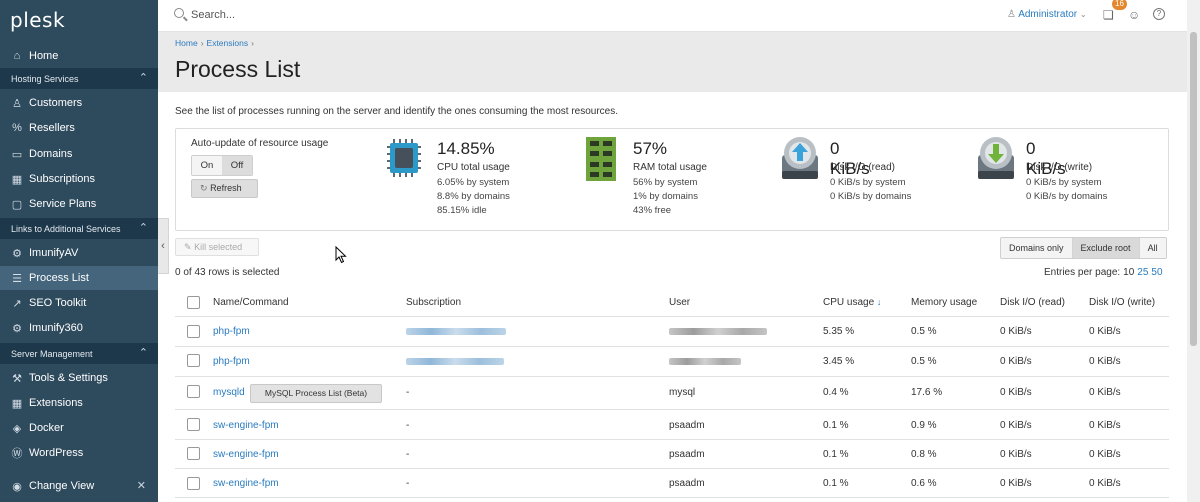  What do you see at coordinates (79, 103) in the screenshot?
I see `sidebar-item-customers: ♙ Customers` at bounding box center [79, 103].